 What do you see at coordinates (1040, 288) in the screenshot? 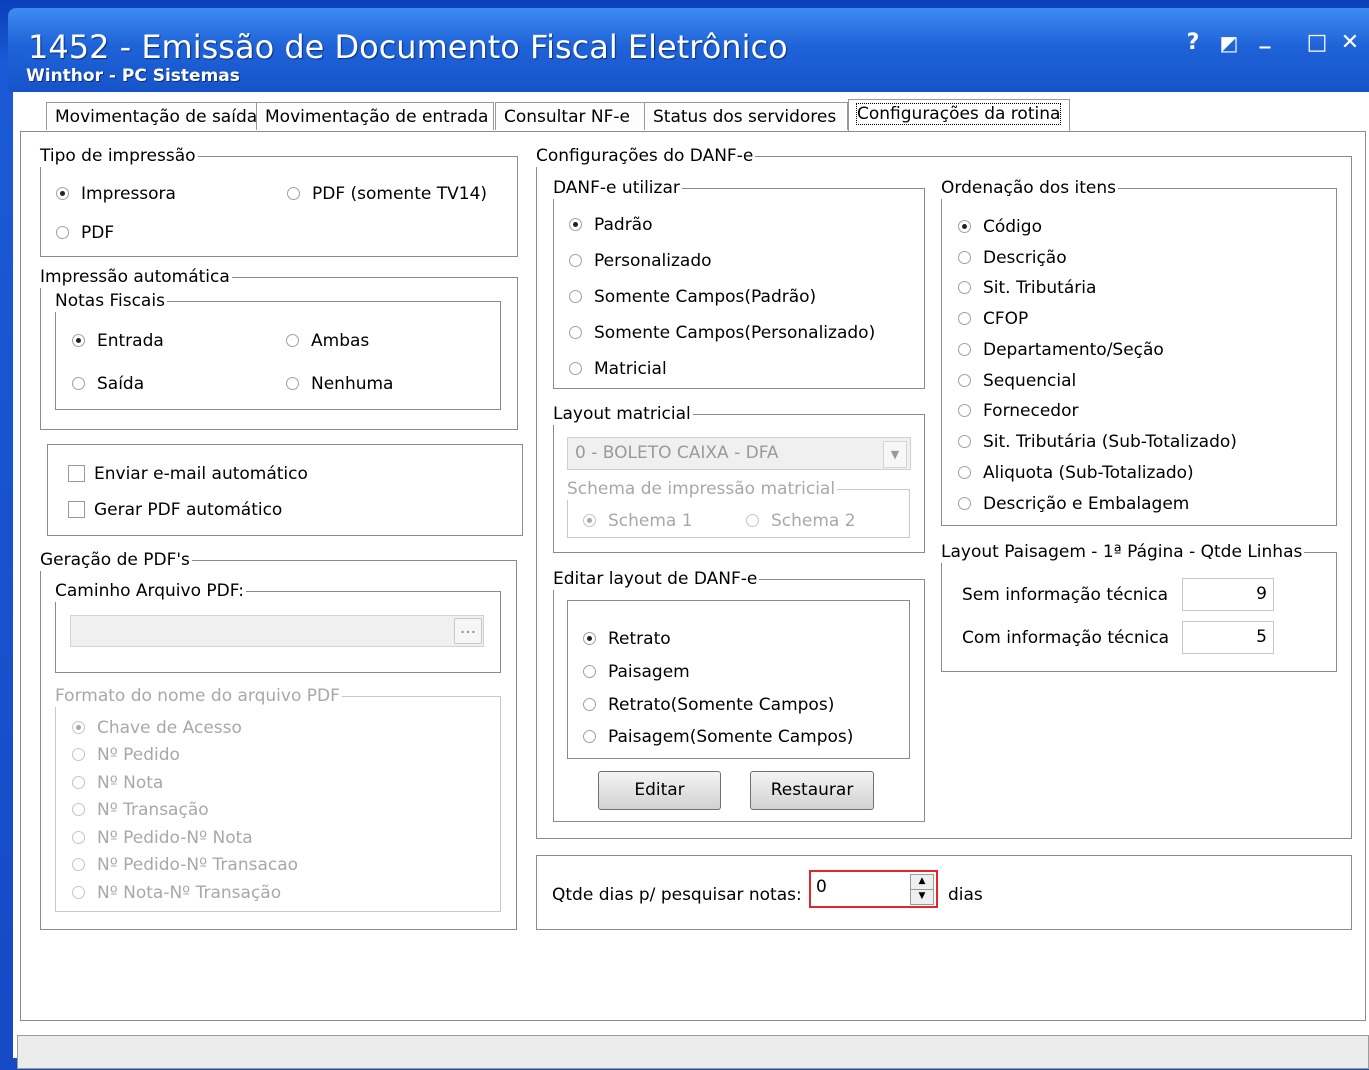
I see `radio-label: Sit. Tributária` at bounding box center [1040, 288].